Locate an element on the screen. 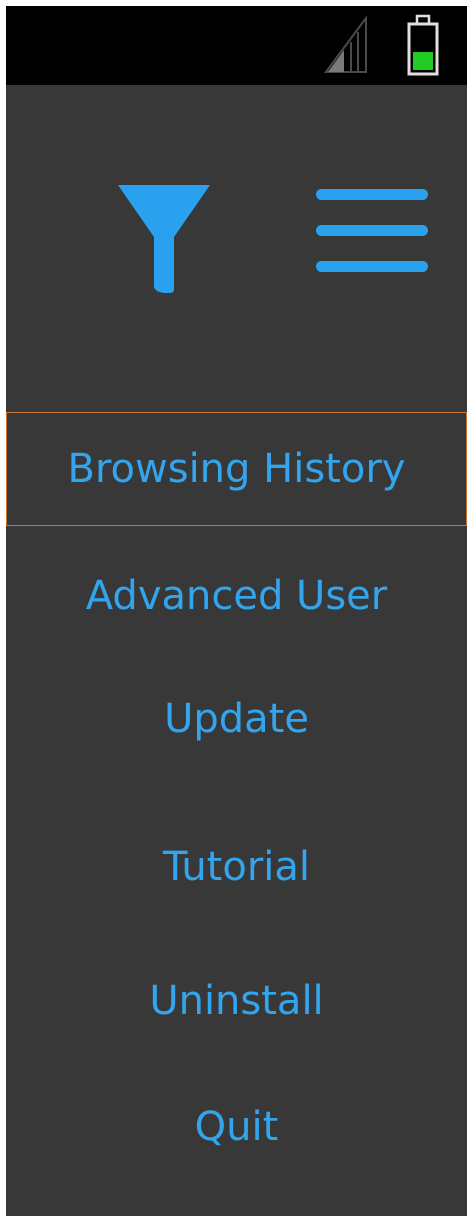  filter-funnel-icon is located at coordinates (164, 239).